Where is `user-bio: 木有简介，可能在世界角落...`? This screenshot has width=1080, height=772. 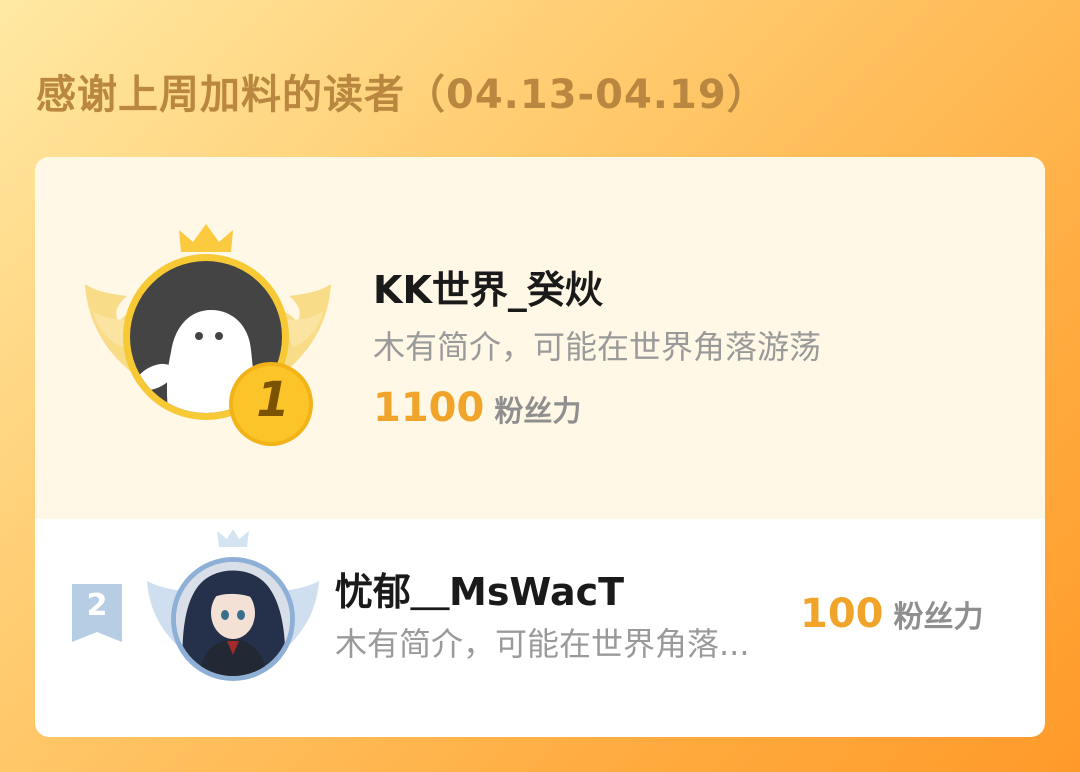
user-bio: 木有简介，可能在世界角落... is located at coordinates (542, 644).